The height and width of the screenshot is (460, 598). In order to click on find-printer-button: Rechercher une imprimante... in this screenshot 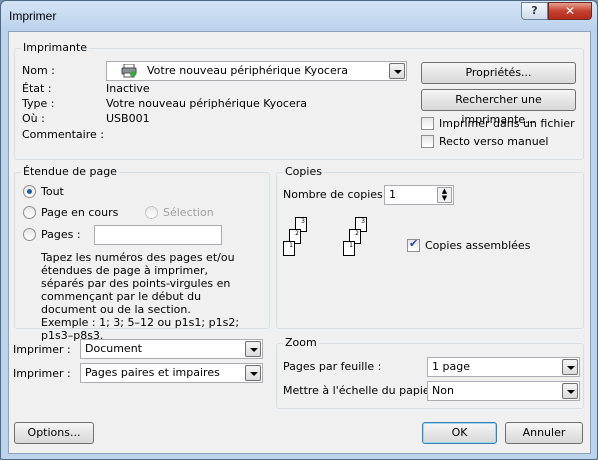, I will do `click(498, 107)`.